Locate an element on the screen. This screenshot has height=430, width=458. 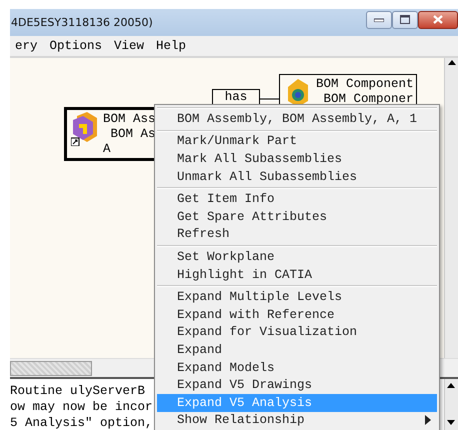
assembly-icon is located at coordinates (85, 129).